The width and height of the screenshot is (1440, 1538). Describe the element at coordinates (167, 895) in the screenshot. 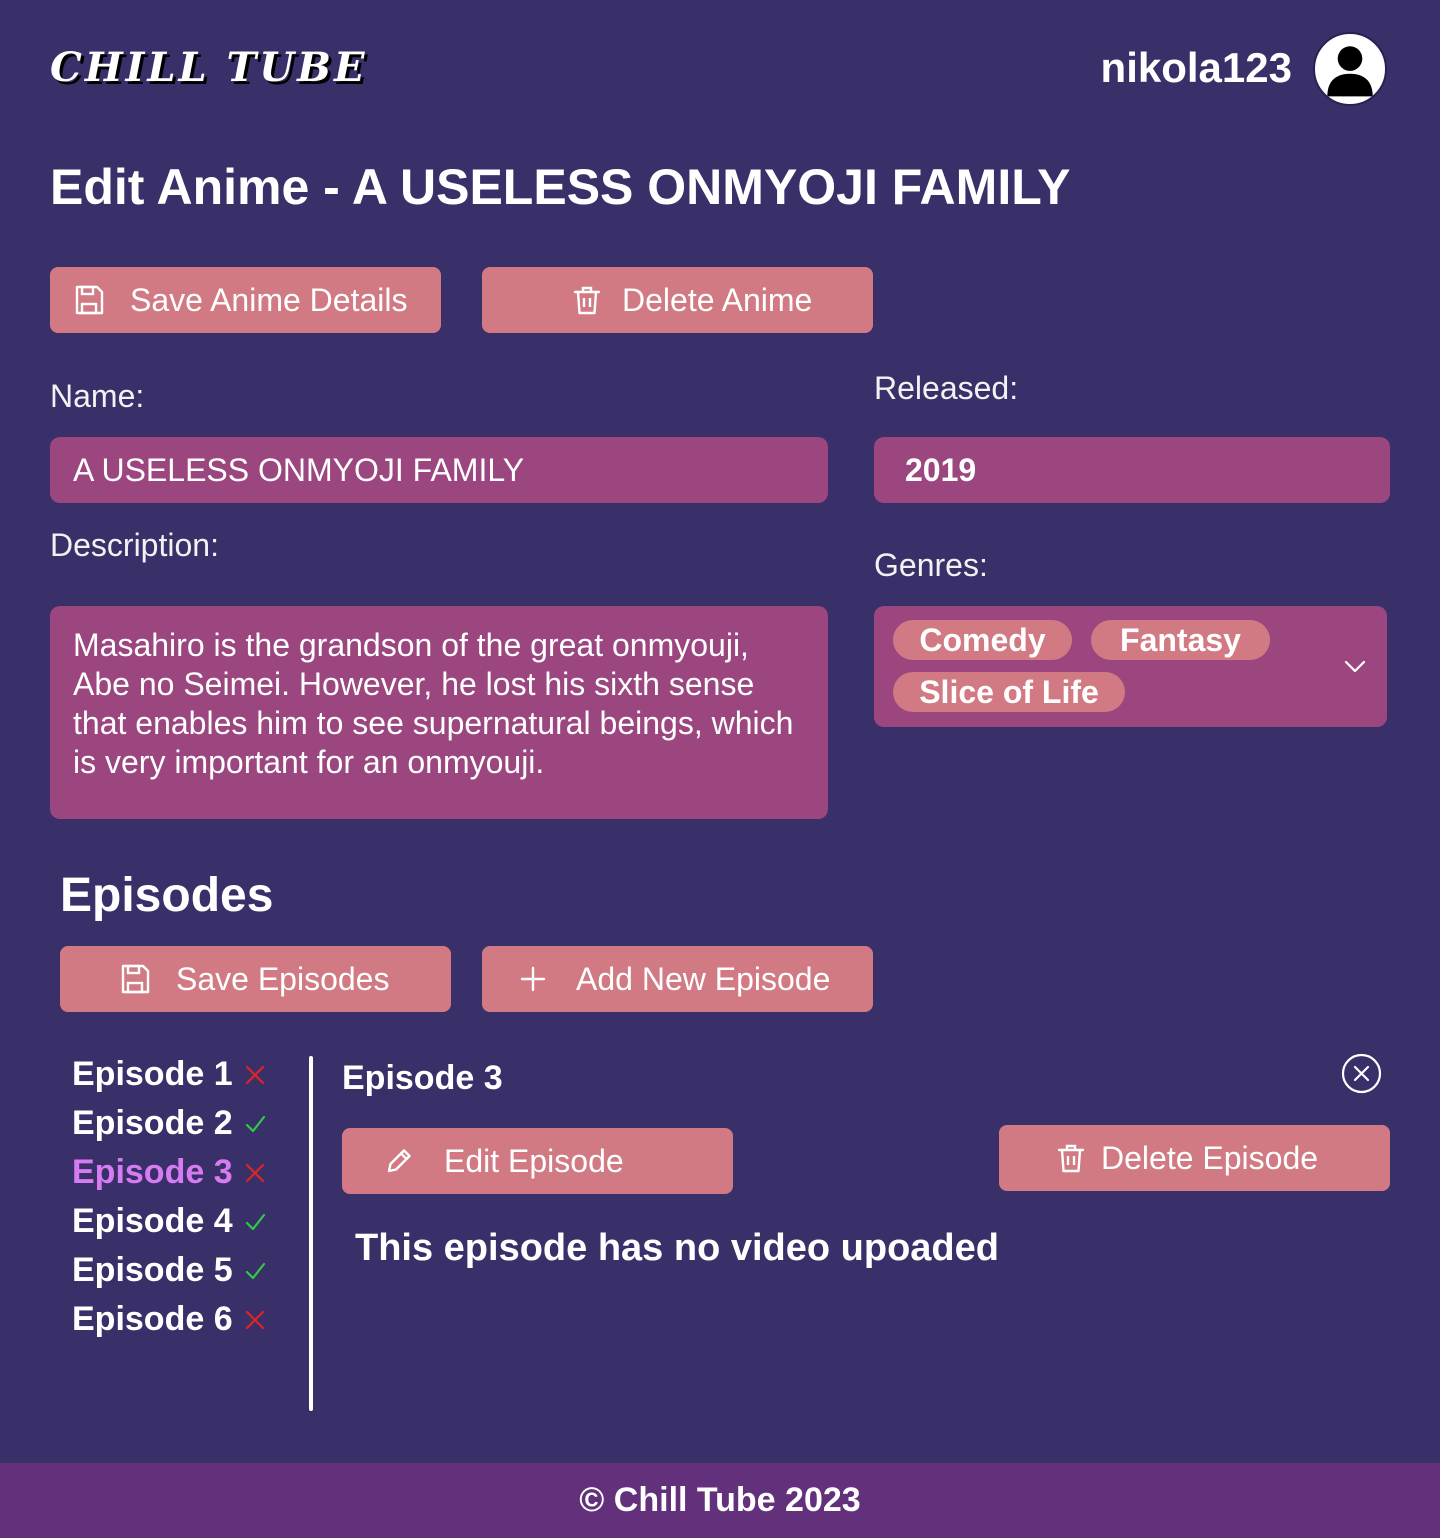

I see `episodes-title: Episodes` at that location.